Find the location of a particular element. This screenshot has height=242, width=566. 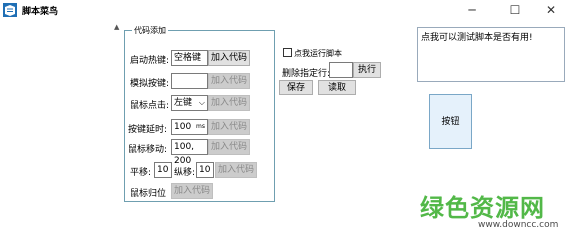

mousehome-label: 鼠标归位 is located at coordinates (148, 194).